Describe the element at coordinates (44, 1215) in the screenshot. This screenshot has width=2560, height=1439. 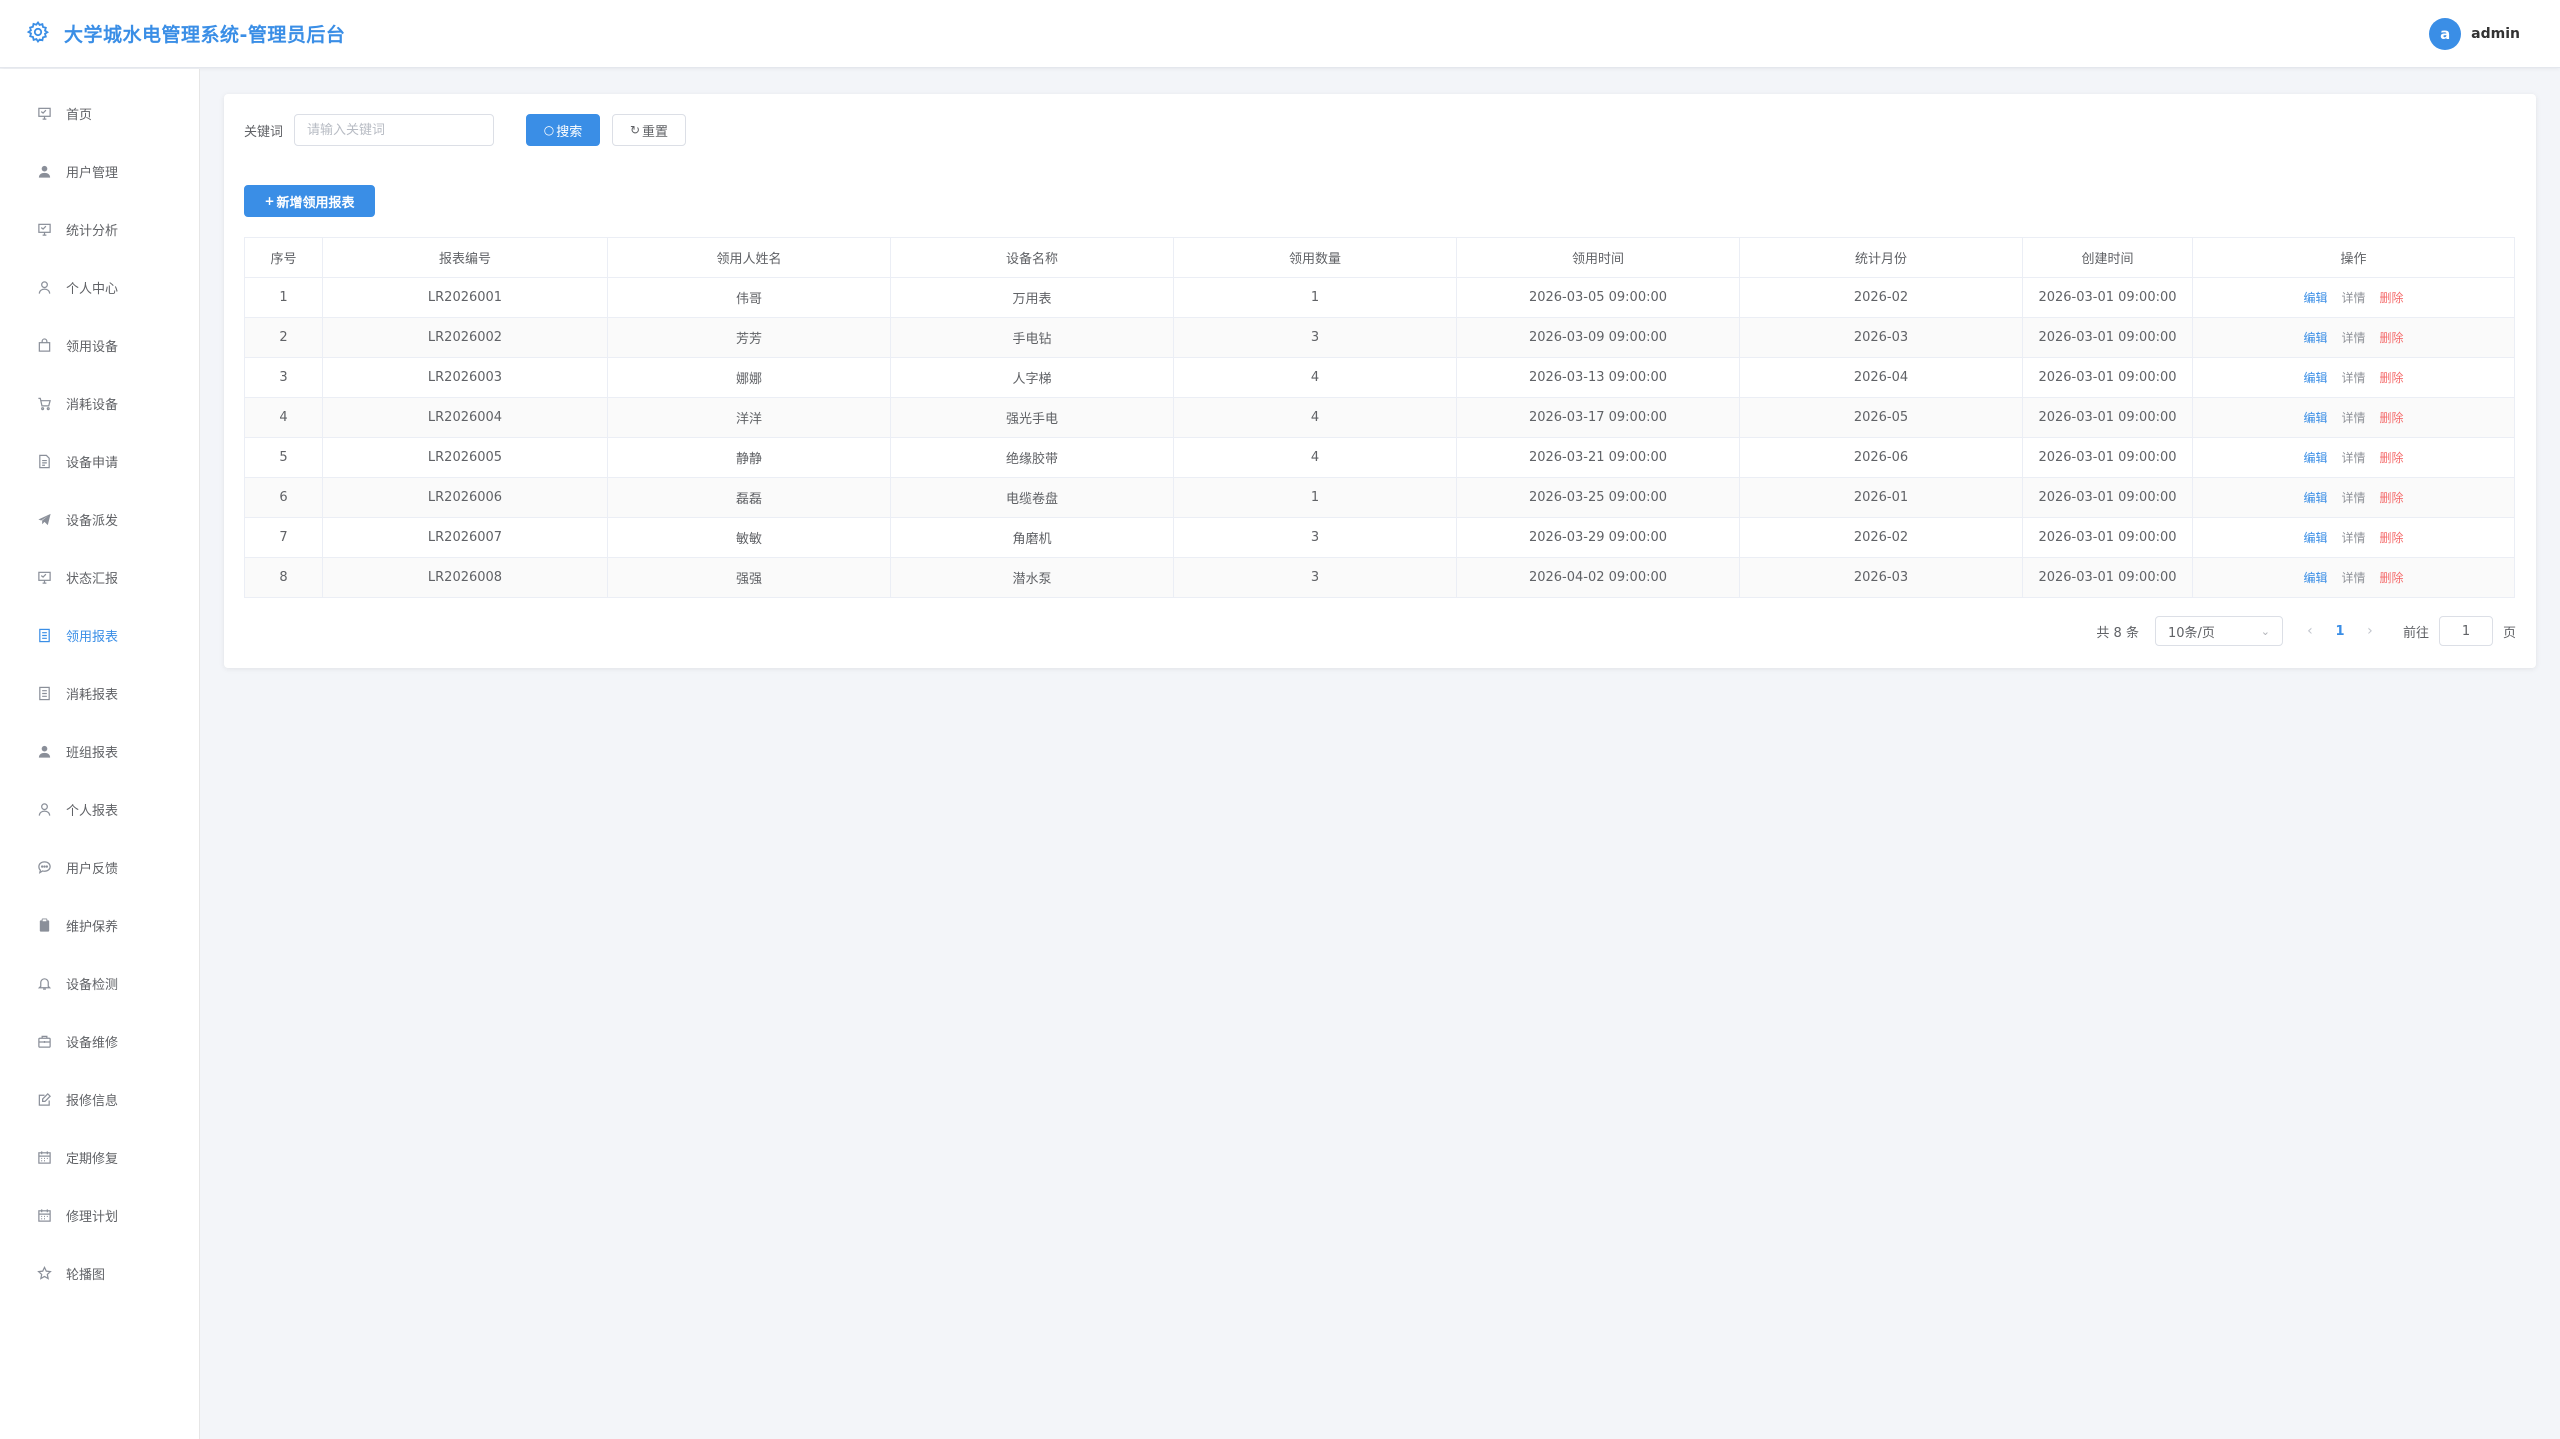
I see `calendar-icon` at that location.